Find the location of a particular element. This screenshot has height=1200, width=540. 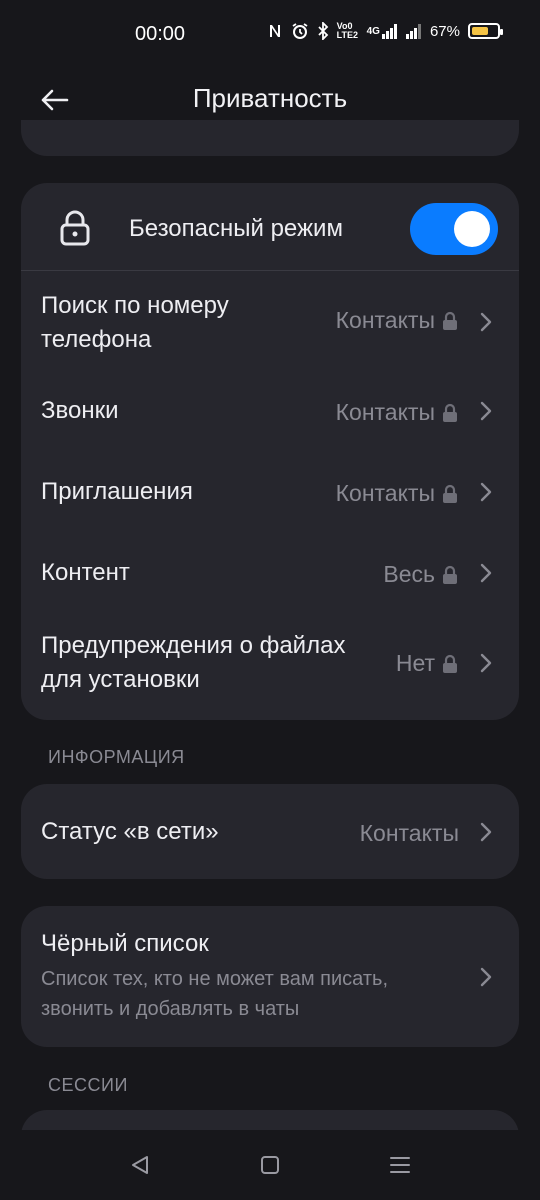

section-title-sessions: СЕССИИ is located at coordinates (88, 1085).